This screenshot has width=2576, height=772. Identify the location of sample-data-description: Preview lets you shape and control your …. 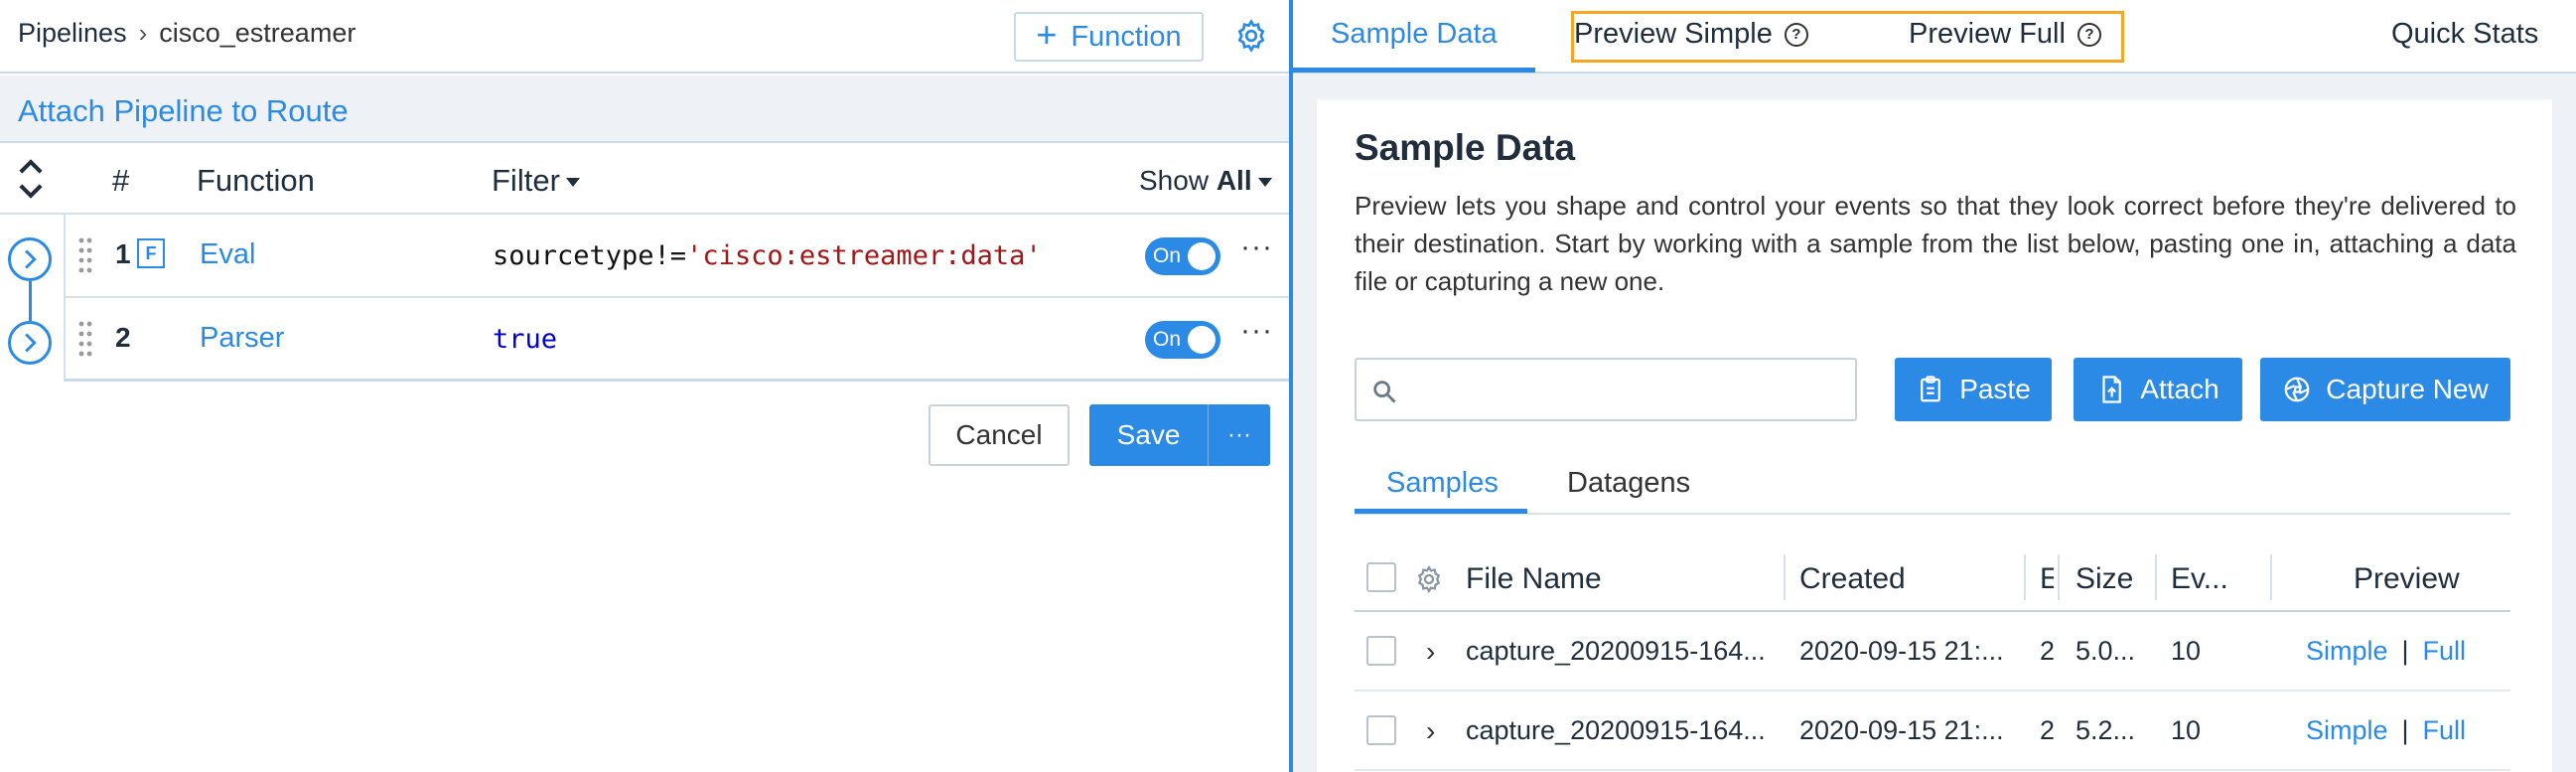
(1935, 244).